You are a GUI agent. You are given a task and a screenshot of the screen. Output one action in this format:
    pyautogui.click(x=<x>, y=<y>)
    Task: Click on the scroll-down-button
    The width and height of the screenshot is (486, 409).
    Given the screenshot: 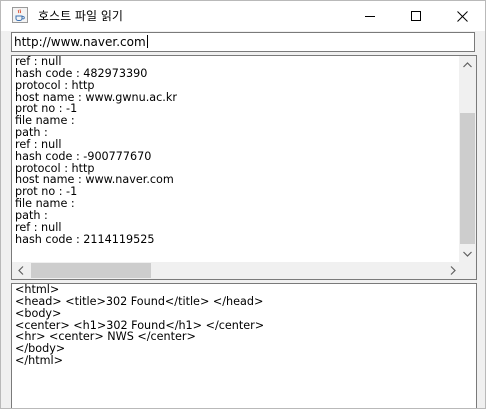 What is the action you would take?
    pyautogui.click(x=467, y=253)
    